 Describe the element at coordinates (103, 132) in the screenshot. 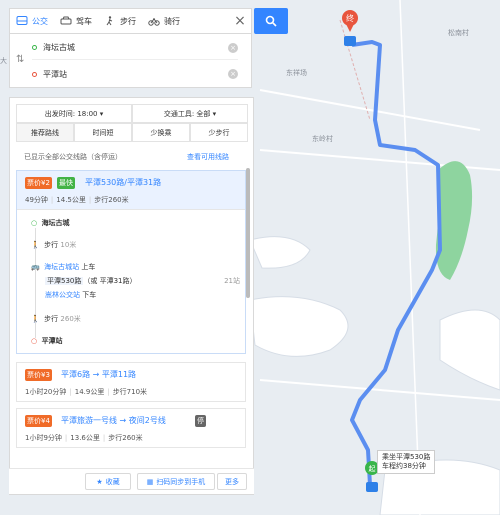

I see `sort-shortest-time: 时间短` at that location.